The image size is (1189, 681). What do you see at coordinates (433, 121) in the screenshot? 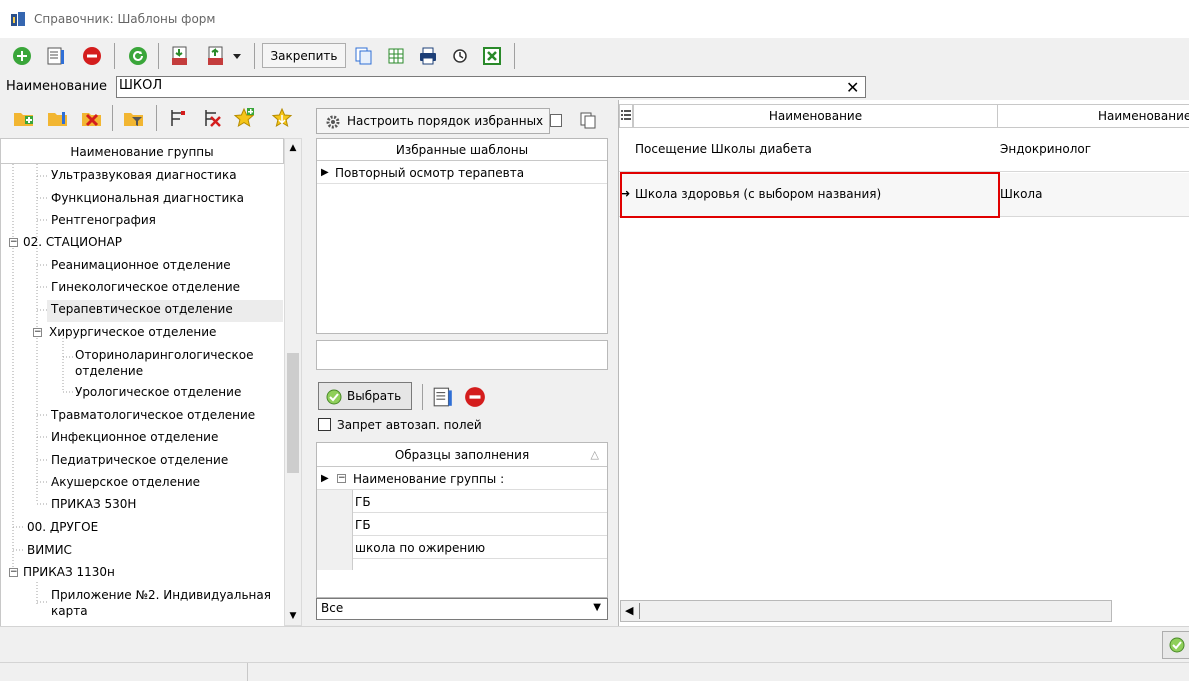
I see `configure-favorites-button: Настроить порядок избранных` at bounding box center [433, 121].